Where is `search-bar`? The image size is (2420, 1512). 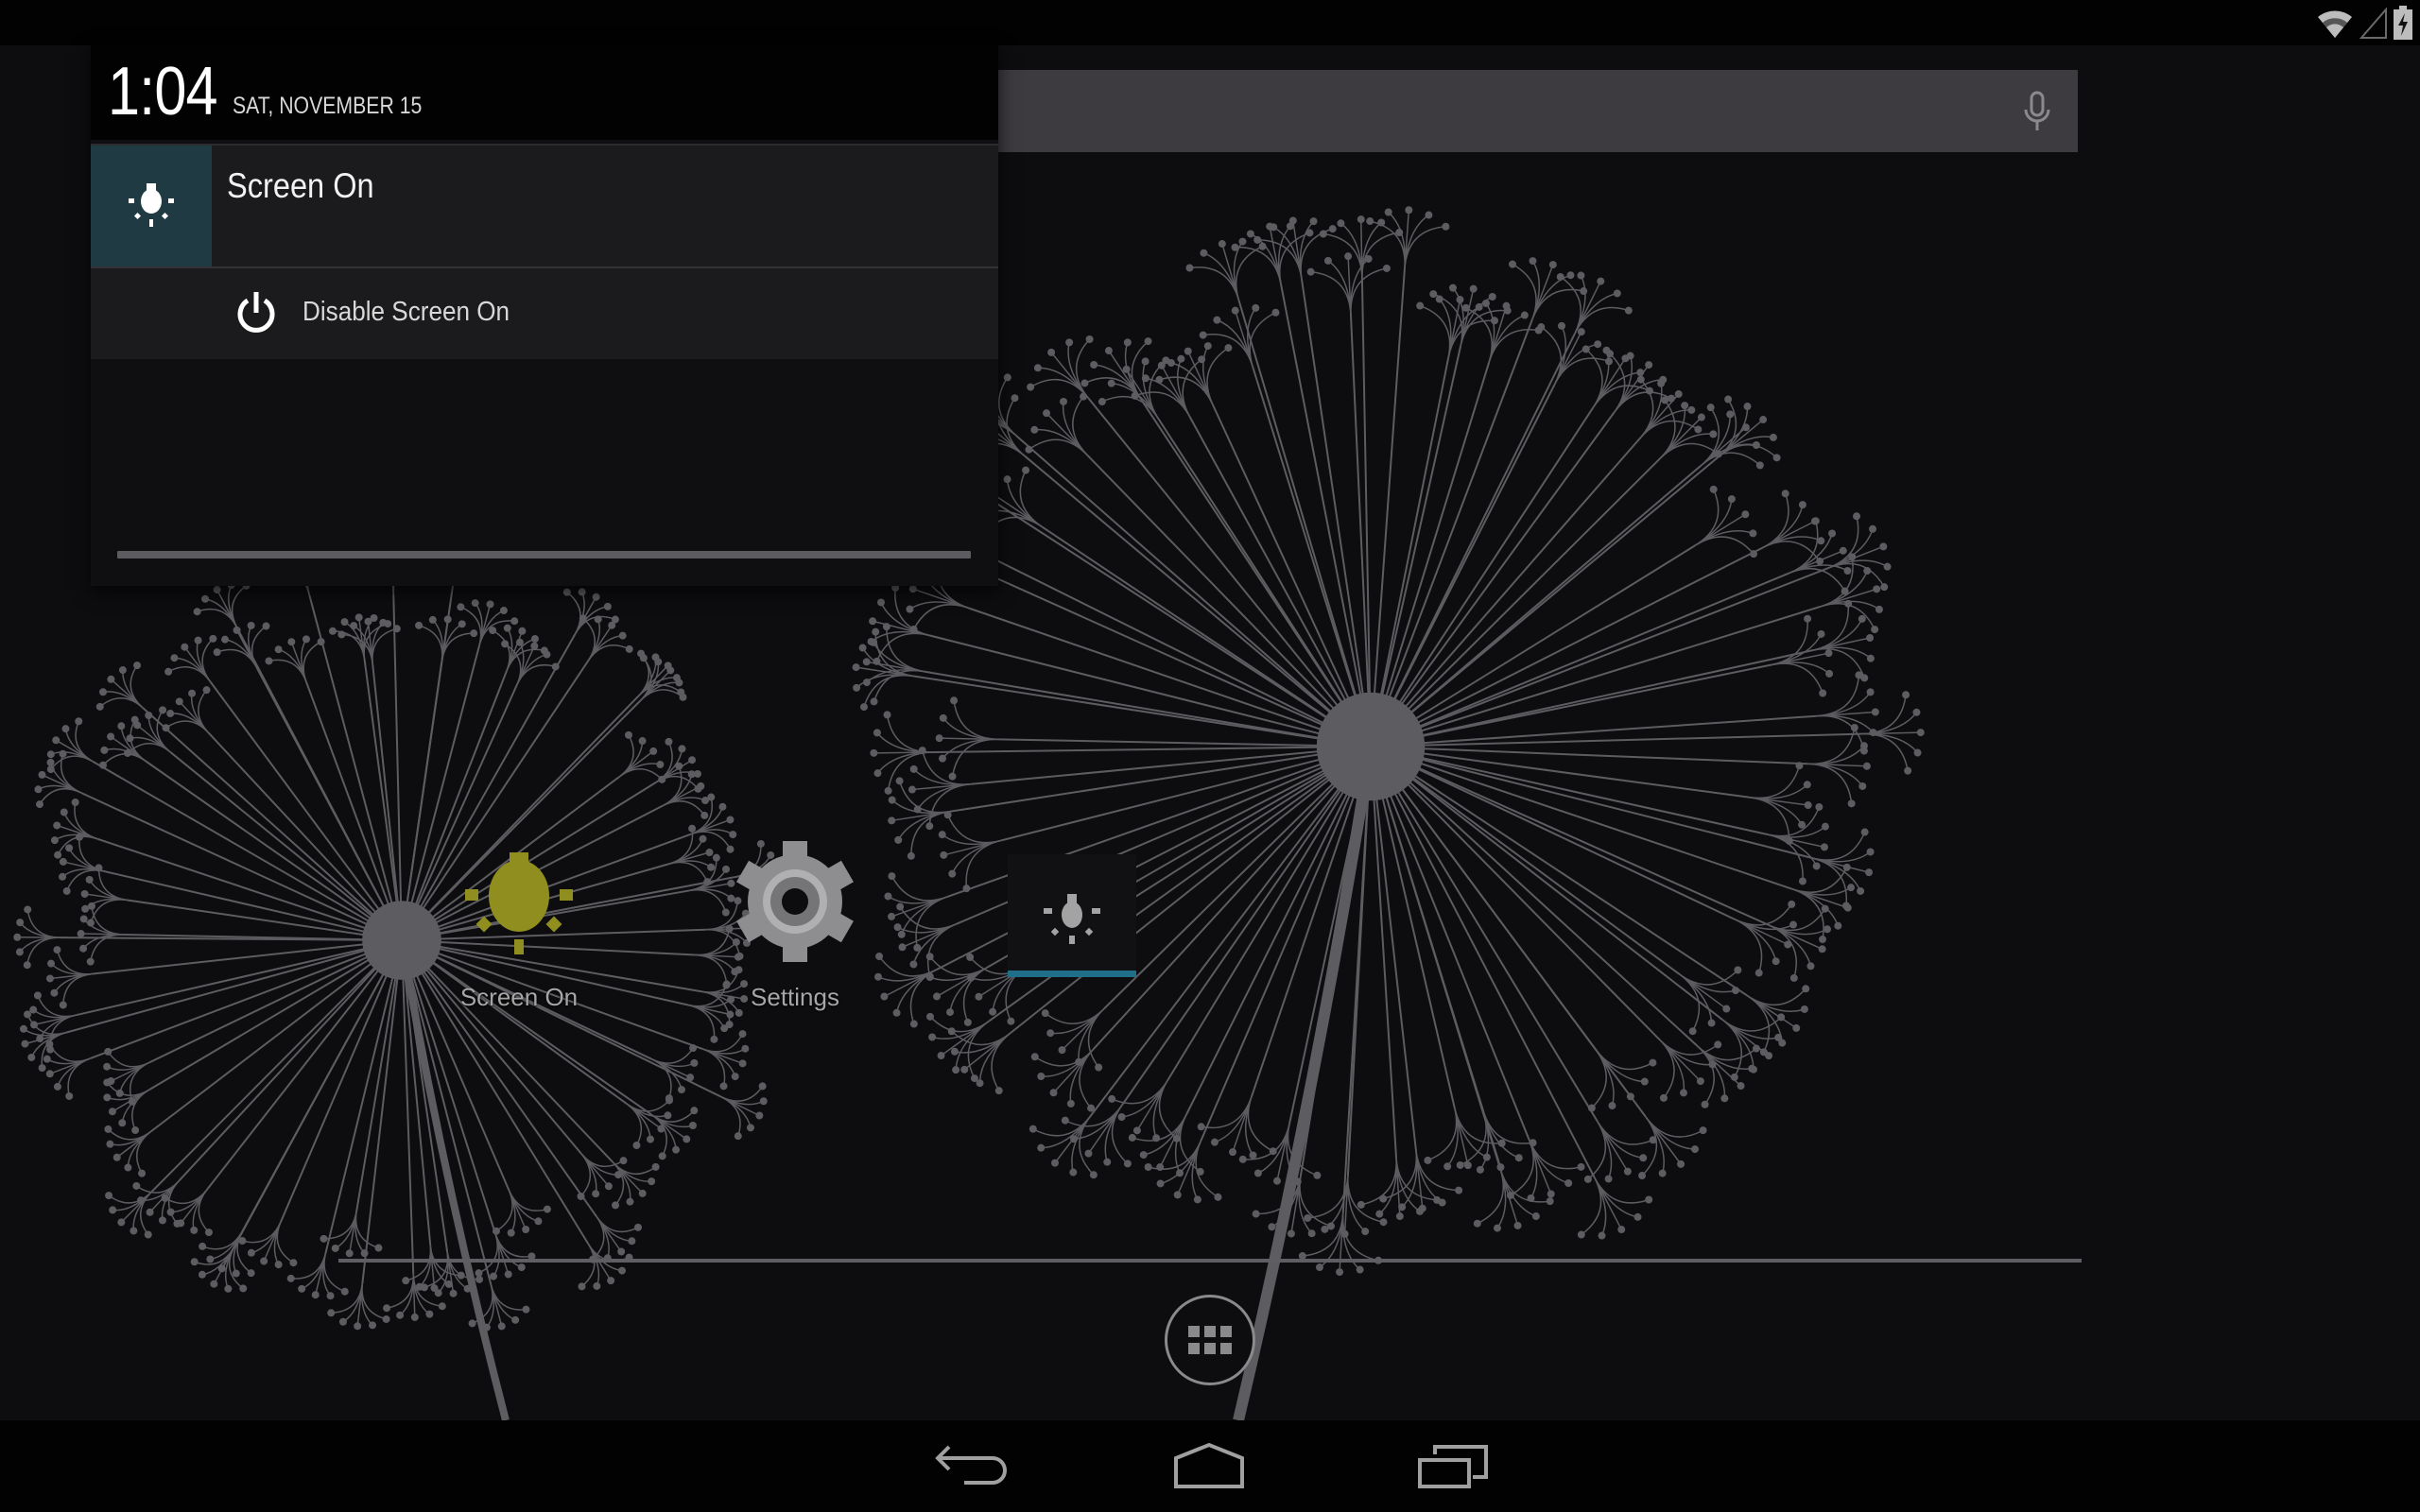 search-bar is located at coordinates (1530, 111).